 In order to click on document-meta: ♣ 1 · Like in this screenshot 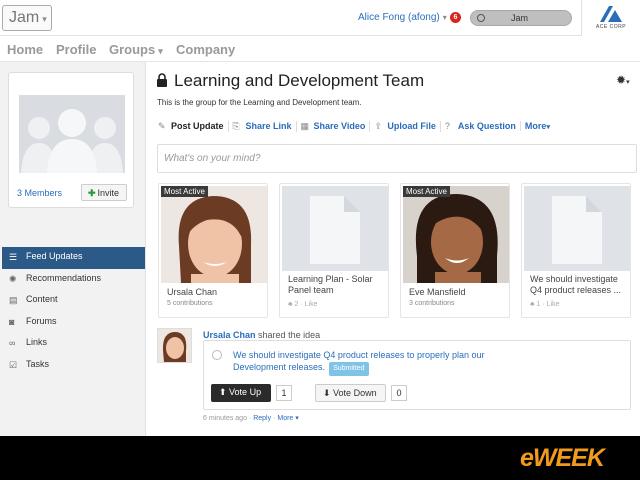, I will do `click(545, 304)`.